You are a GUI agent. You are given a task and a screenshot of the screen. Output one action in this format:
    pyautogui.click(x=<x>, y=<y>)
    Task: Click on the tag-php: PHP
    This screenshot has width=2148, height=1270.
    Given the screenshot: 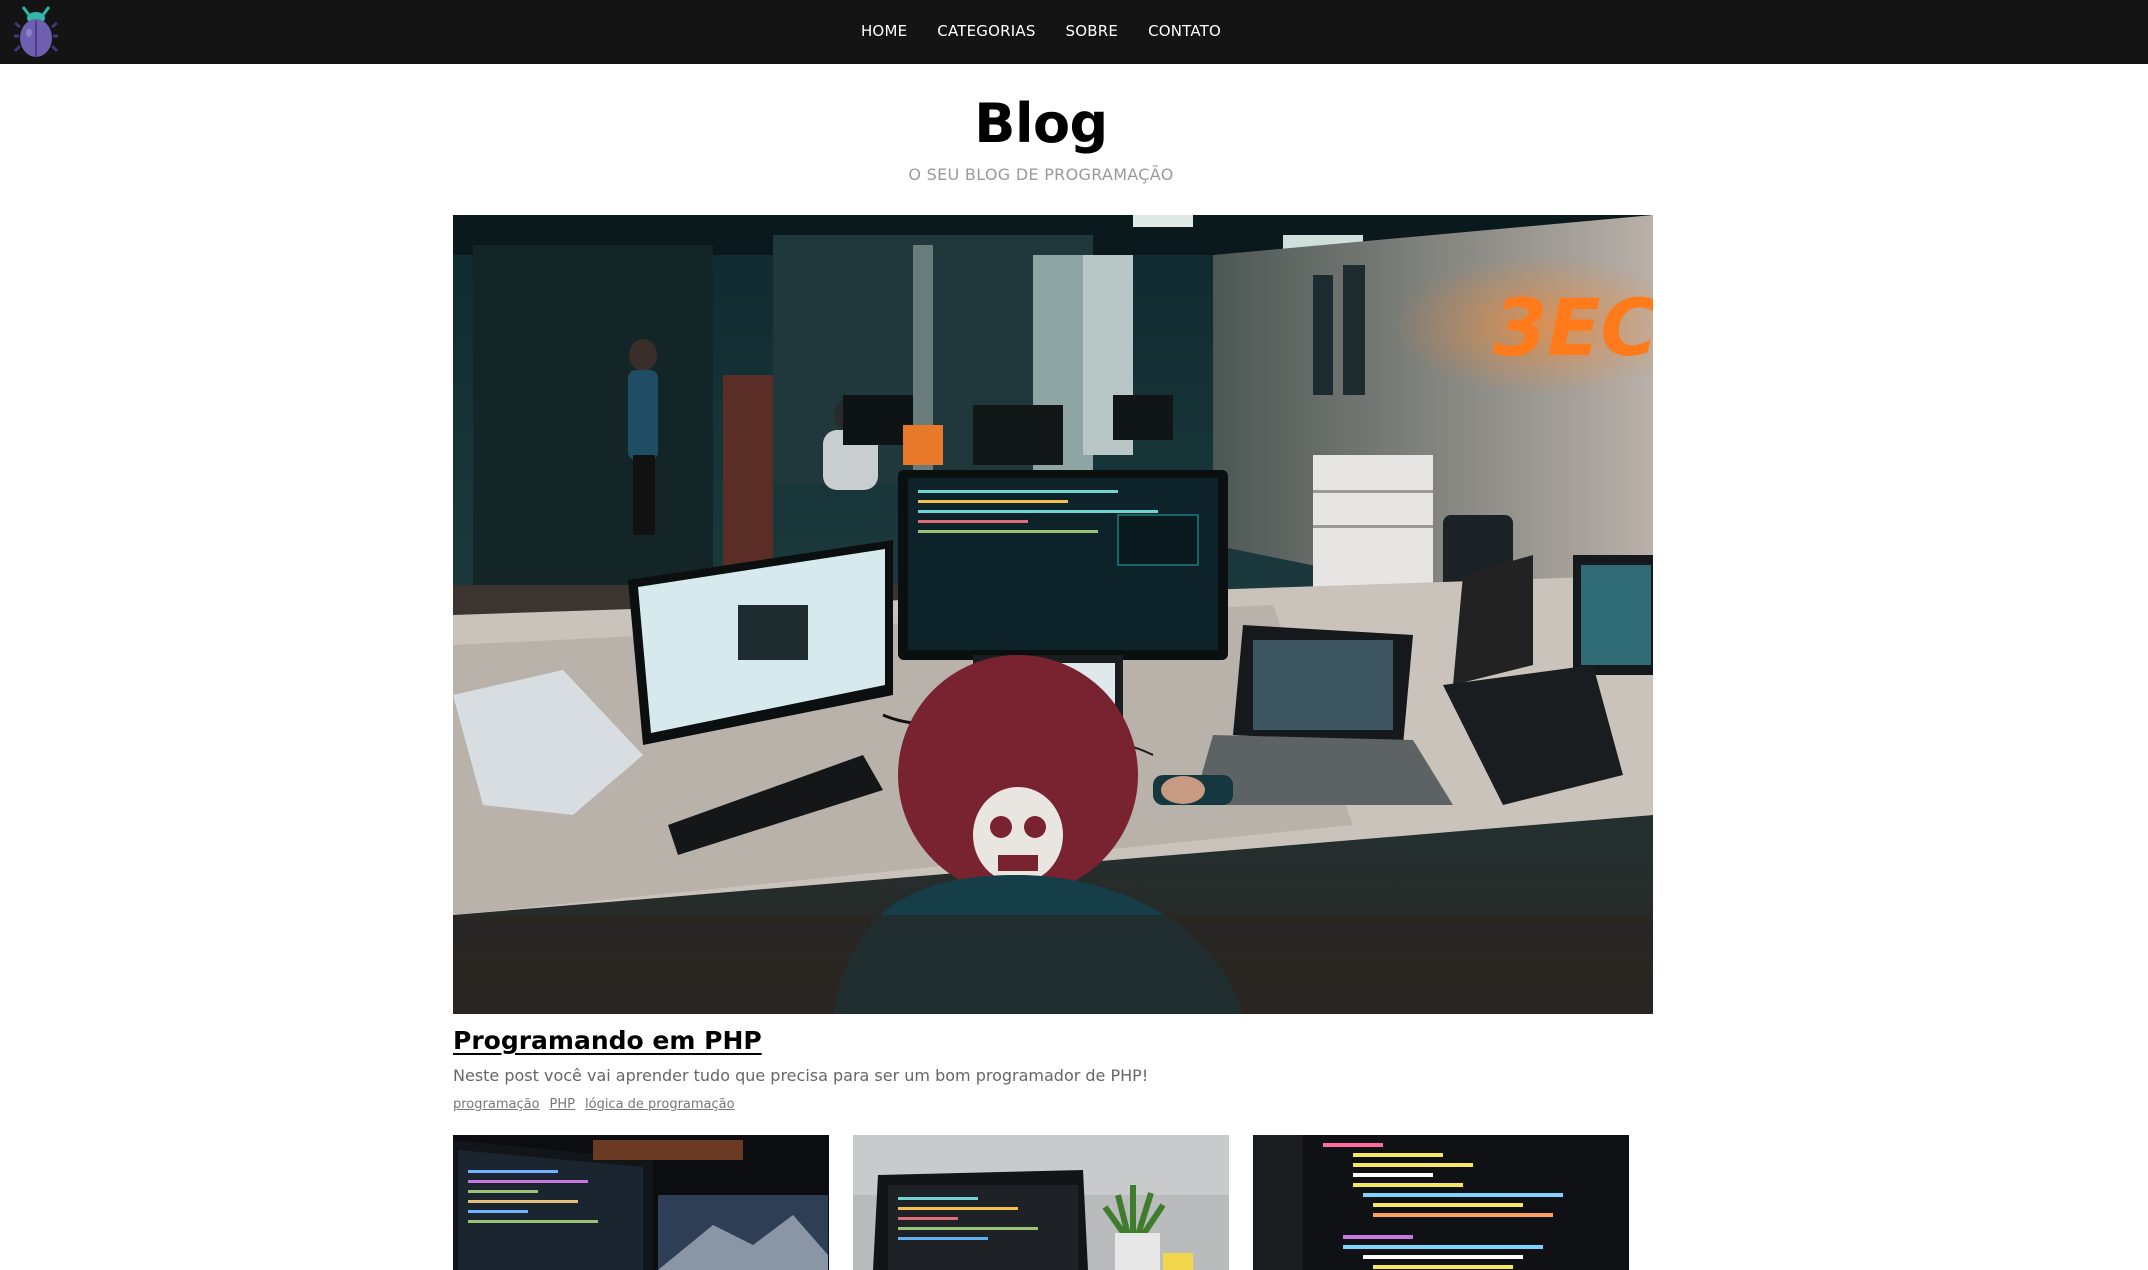 What is the action you would take?
    pyautogui.click(x=562, y=1104)
    